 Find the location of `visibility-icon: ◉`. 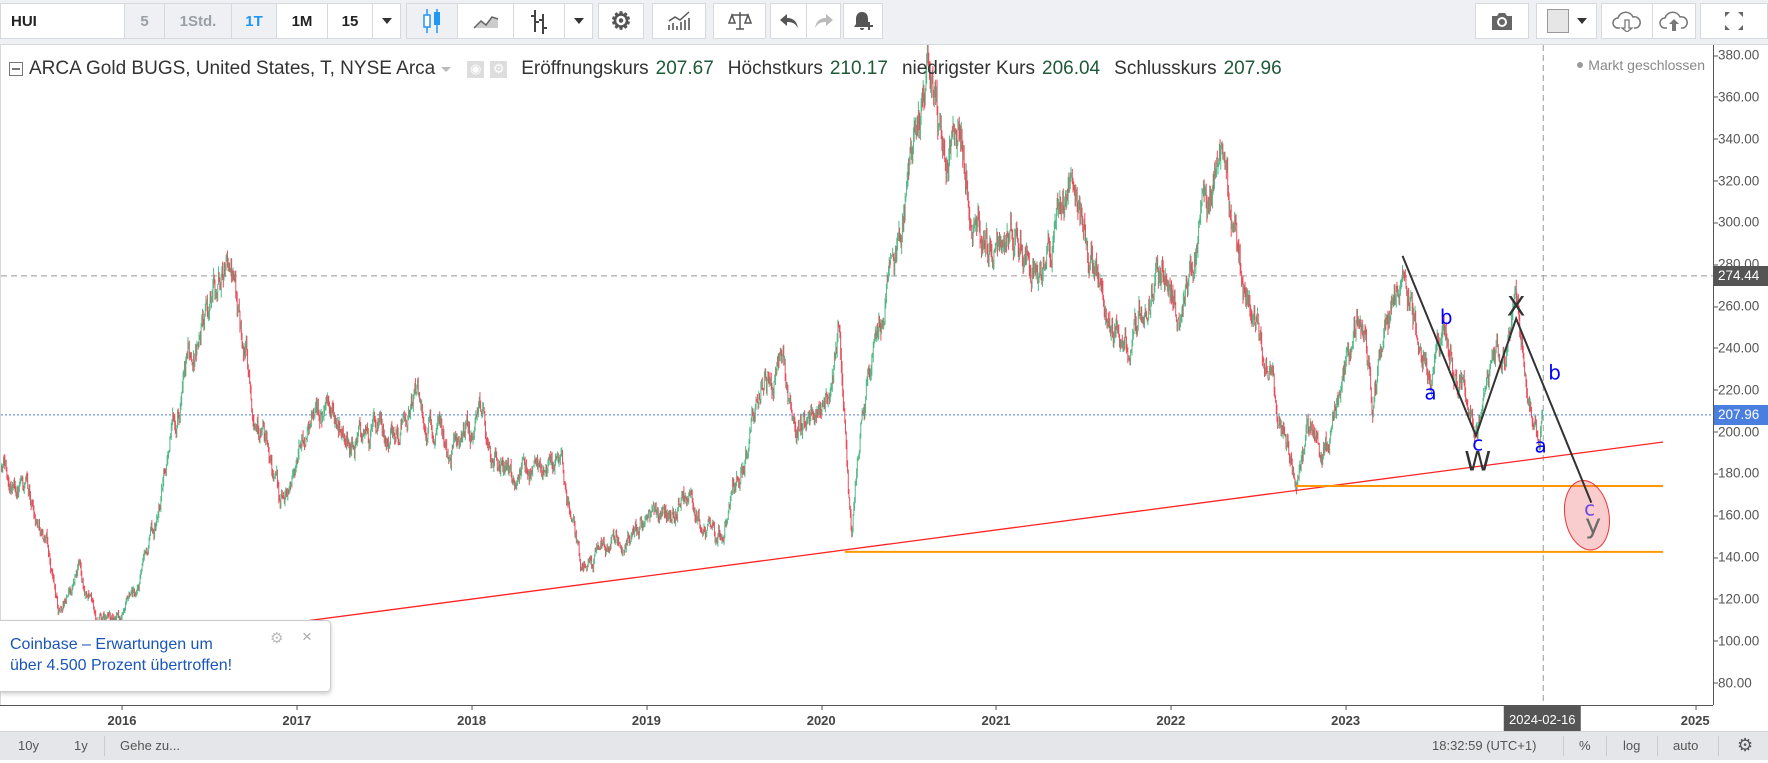

visibility-icon: ◉ is located at coordinates (476, 69).